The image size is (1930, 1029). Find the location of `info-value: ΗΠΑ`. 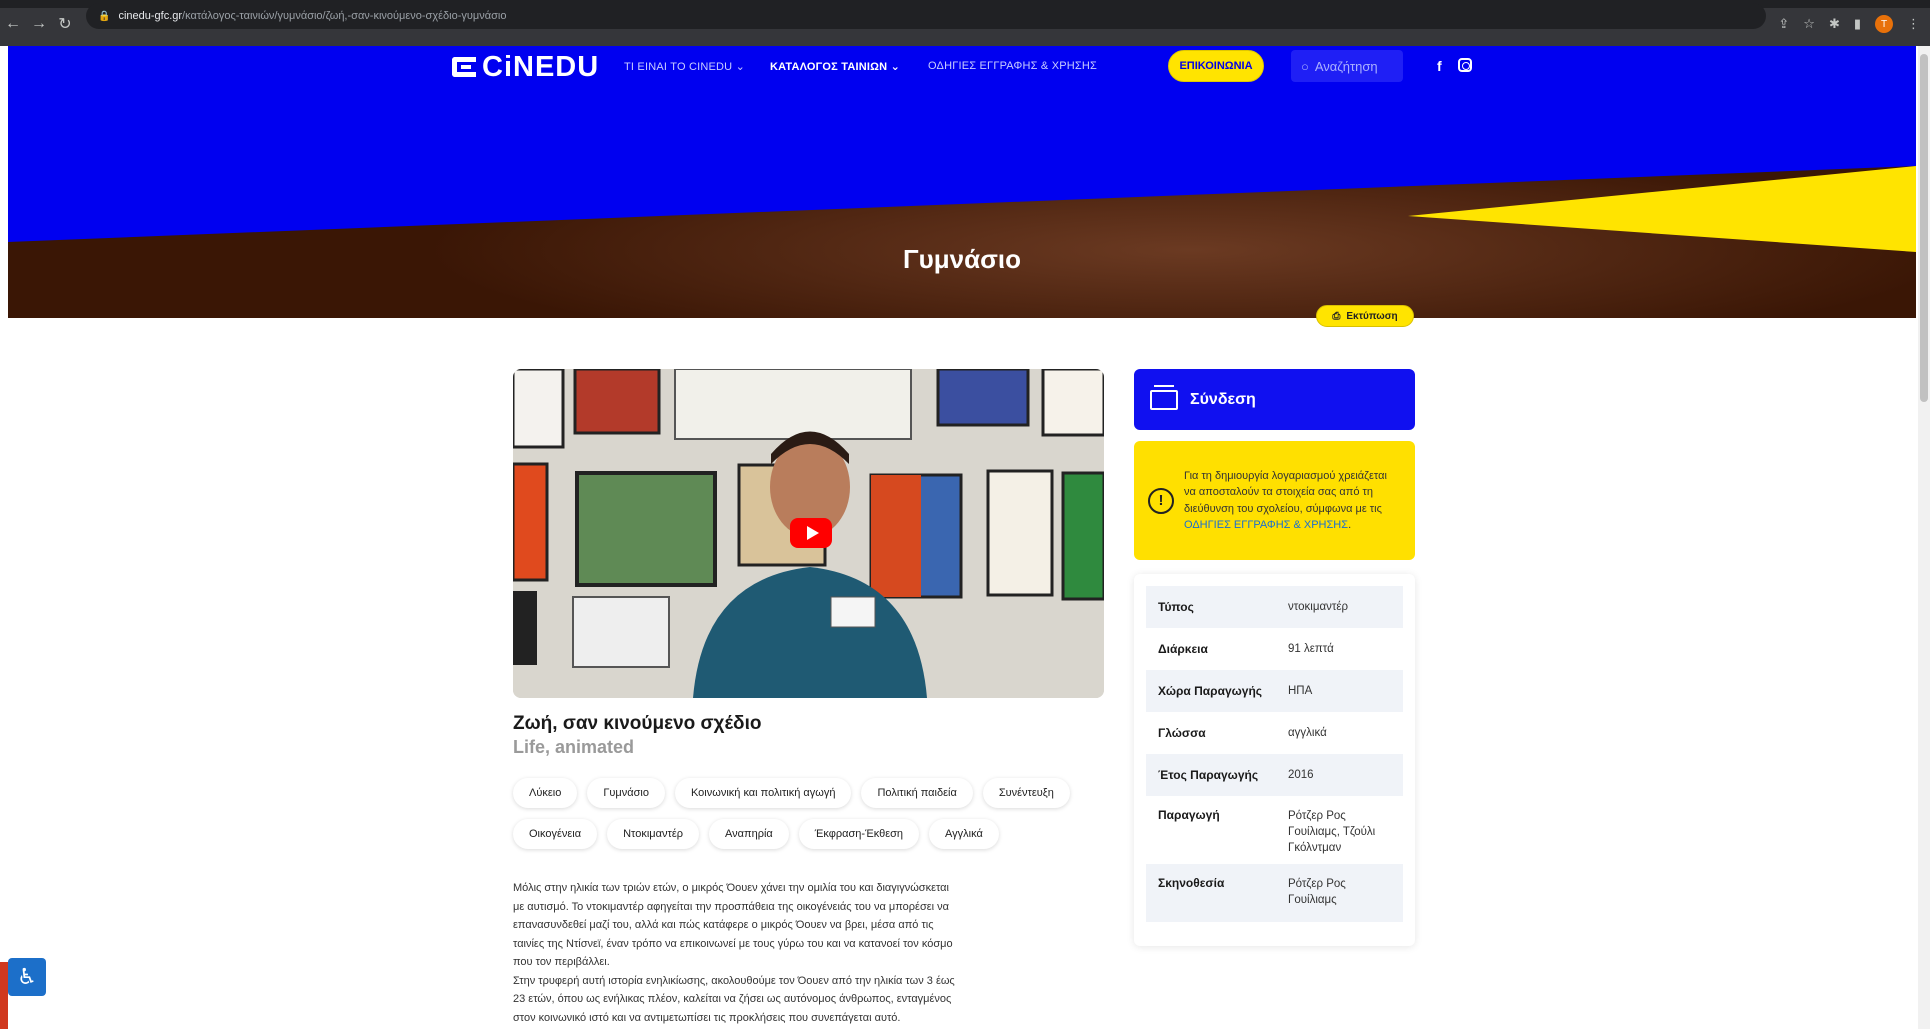

info-value: ΗΠΑ is located at coordinates (1300, 691).